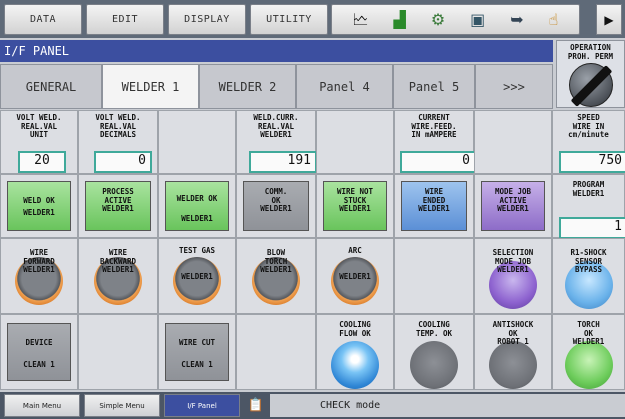 This screenshot has height=419, width=625. I want to click on wire-not-stuck-lamp: WIRE NOT STUCK WELDER1, so click(355, 206).